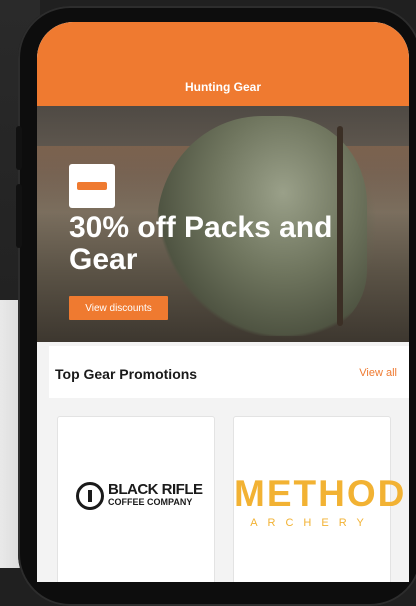  What do you see at coordinates (222, 87) in the screenshot?
I see `page-title: Hunting Gear` at bounding box center [222, 87].